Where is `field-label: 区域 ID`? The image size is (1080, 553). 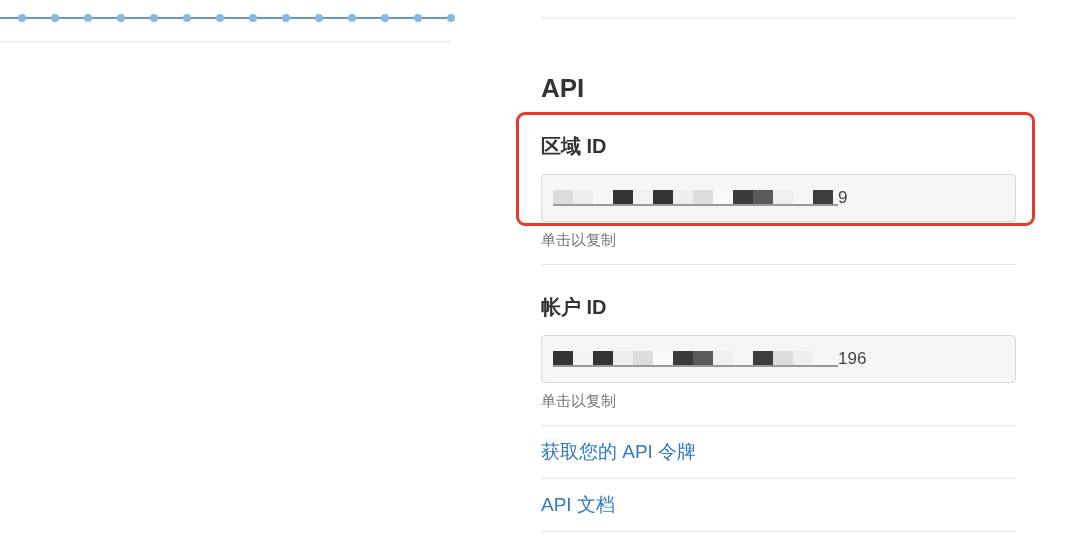 field-label: 区域 ID is located at coordinates (574, 146).